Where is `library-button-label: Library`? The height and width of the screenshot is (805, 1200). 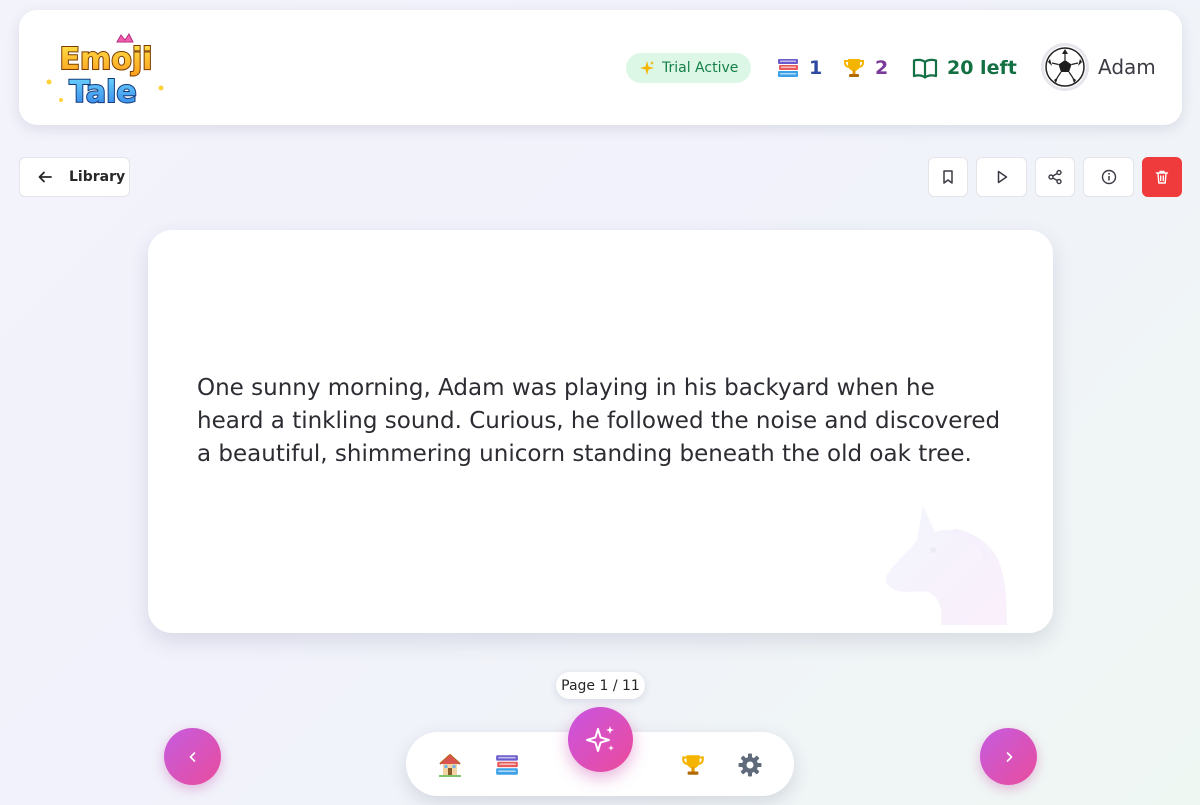
library-button-label: Library is located at coordinates (97, 177).